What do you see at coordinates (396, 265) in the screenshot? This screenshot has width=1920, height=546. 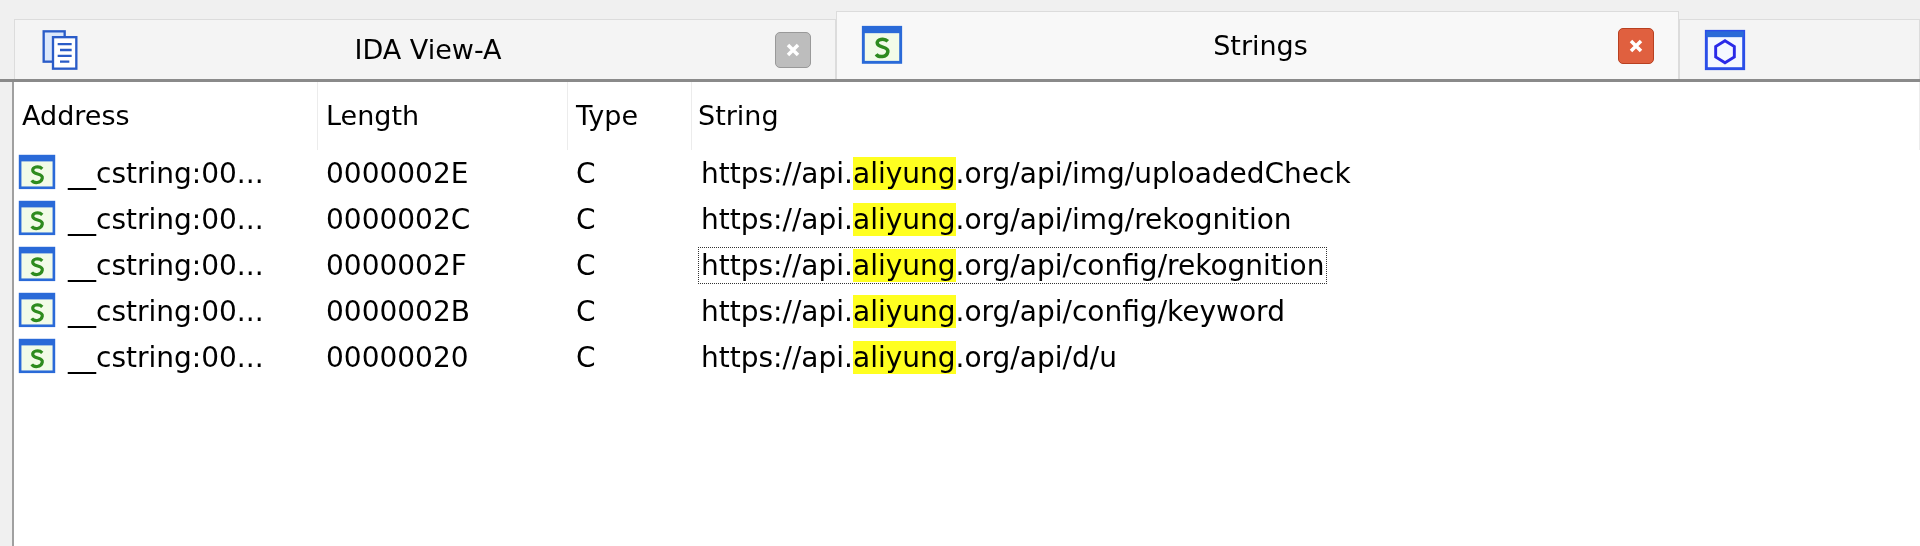 I see `table-cell-text: 0000002F` at bounding box center [396, 265].